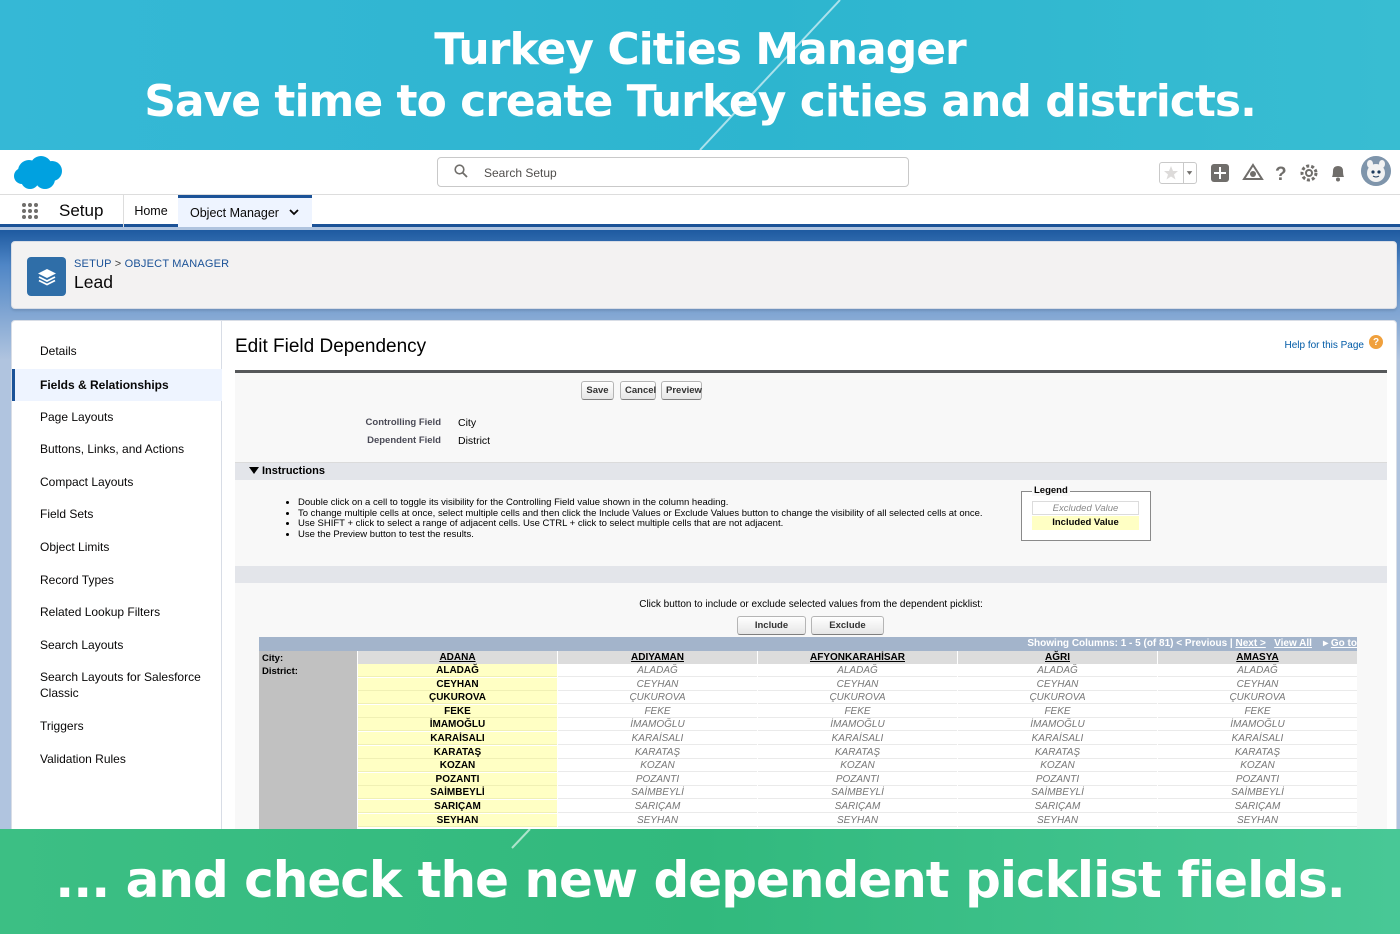 Image resolution: width=1400 pixels, height=934 pixels. Describe the element at coordinates (151, 211) in the screenshot. I see `tab-home: Home` at that location.